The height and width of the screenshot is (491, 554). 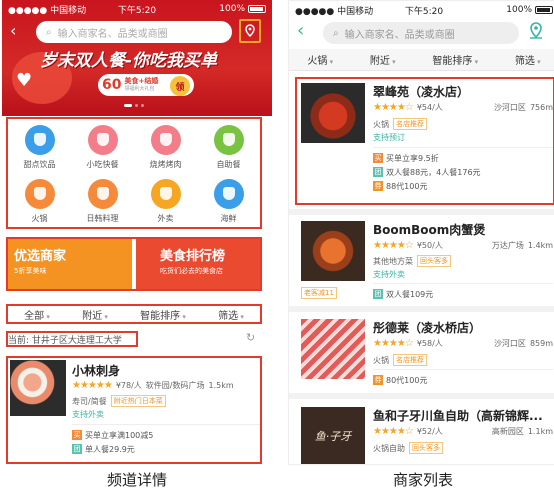 I want to click on deal-text: 88代100元, so click(x=407, y=186).